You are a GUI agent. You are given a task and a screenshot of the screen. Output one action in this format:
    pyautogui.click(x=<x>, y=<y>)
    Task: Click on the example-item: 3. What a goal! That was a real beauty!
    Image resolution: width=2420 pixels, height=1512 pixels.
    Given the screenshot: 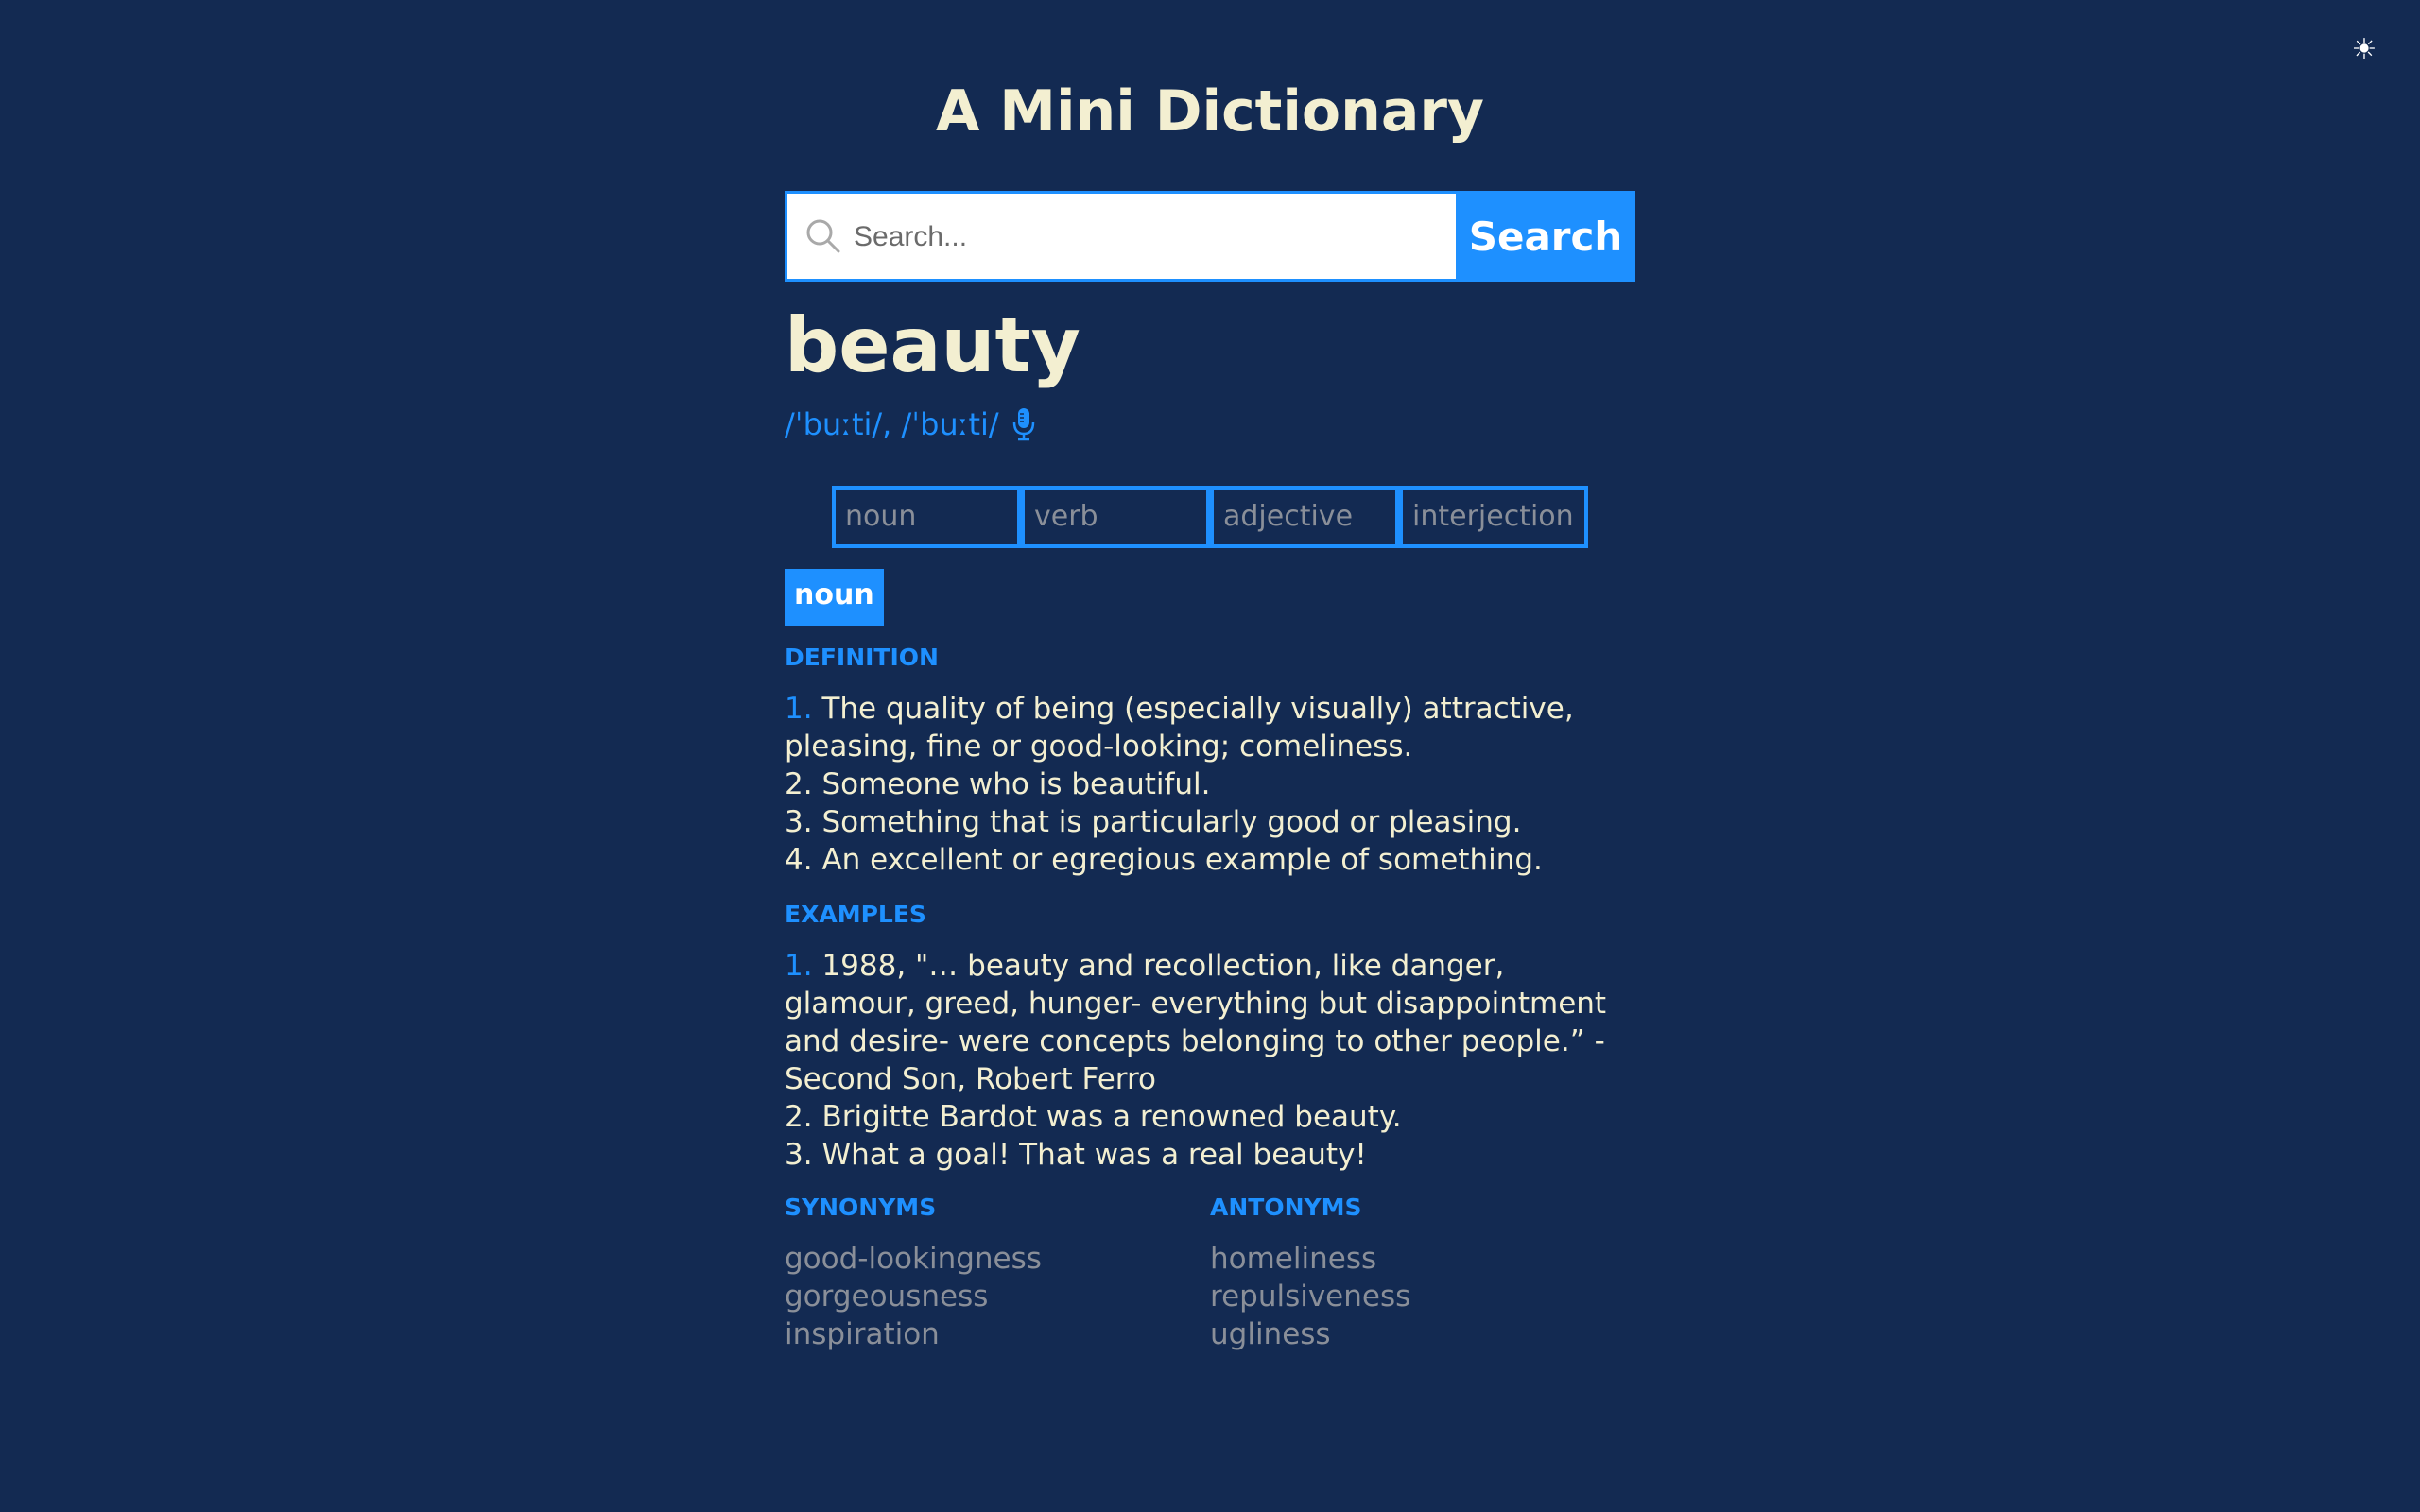 What is the action you would take?
    pyautogui.click(x=1210, y=1155)
    